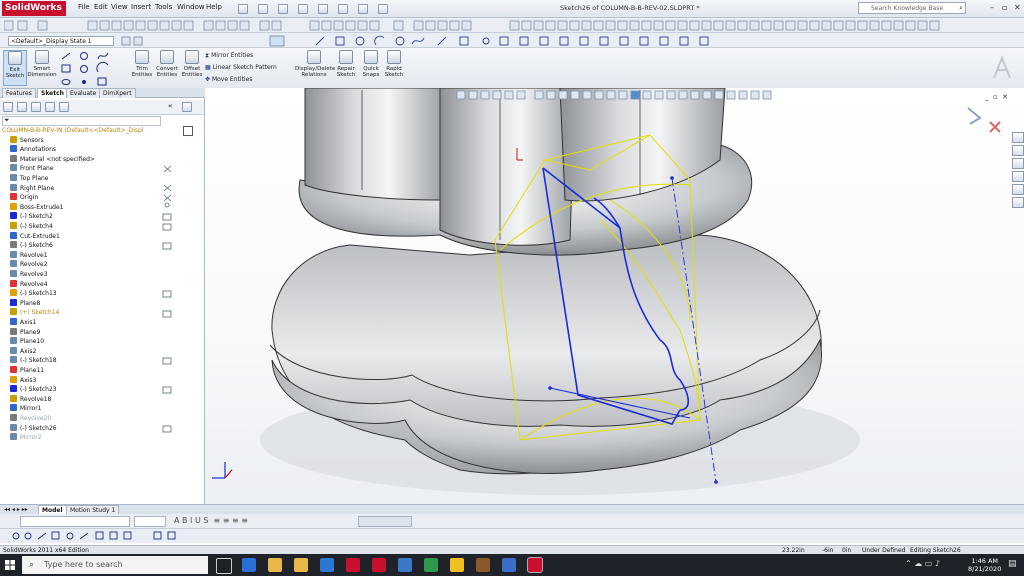  Describe the element at coordinates (29, 284) in the screenshot. I see `tree-item: Revolve4` at that location.